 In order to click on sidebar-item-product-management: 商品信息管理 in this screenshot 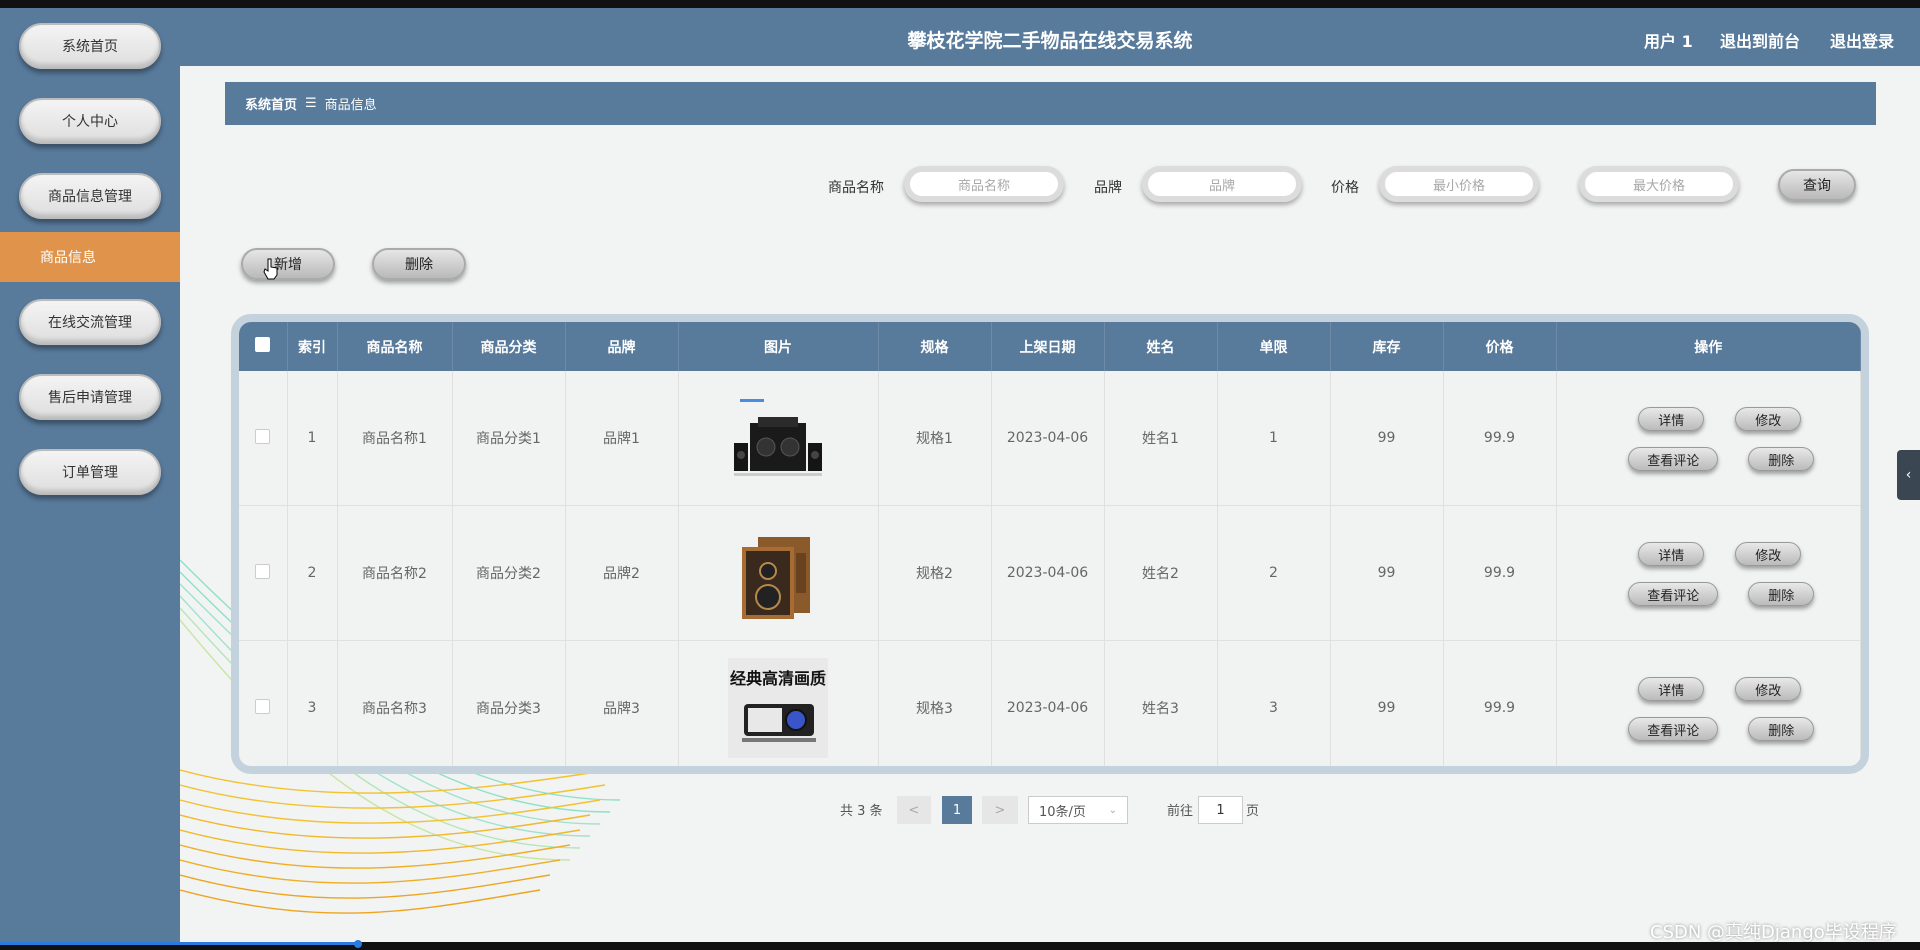, I will do `click(90, 196)`.